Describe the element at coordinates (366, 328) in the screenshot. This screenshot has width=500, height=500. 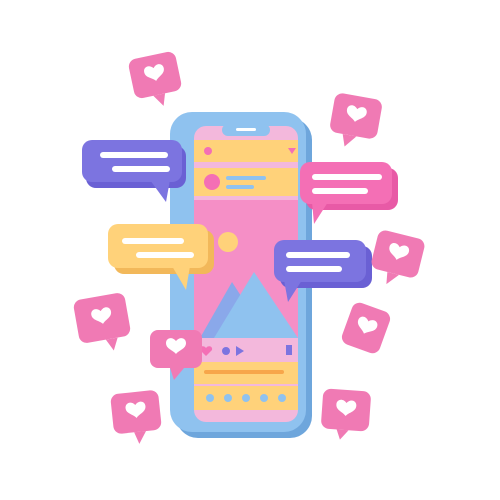
I see `heart-card-right-mid` at that location.